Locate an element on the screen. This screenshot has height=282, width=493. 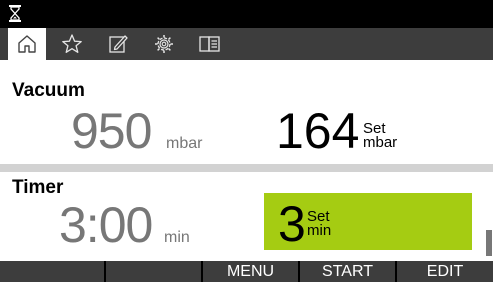
menu-button: MENU is located at coordinates (251, 271).